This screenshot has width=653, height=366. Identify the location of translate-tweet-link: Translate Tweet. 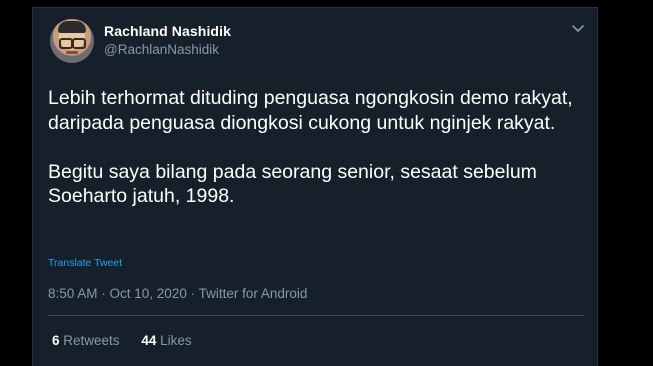
(85, 263).